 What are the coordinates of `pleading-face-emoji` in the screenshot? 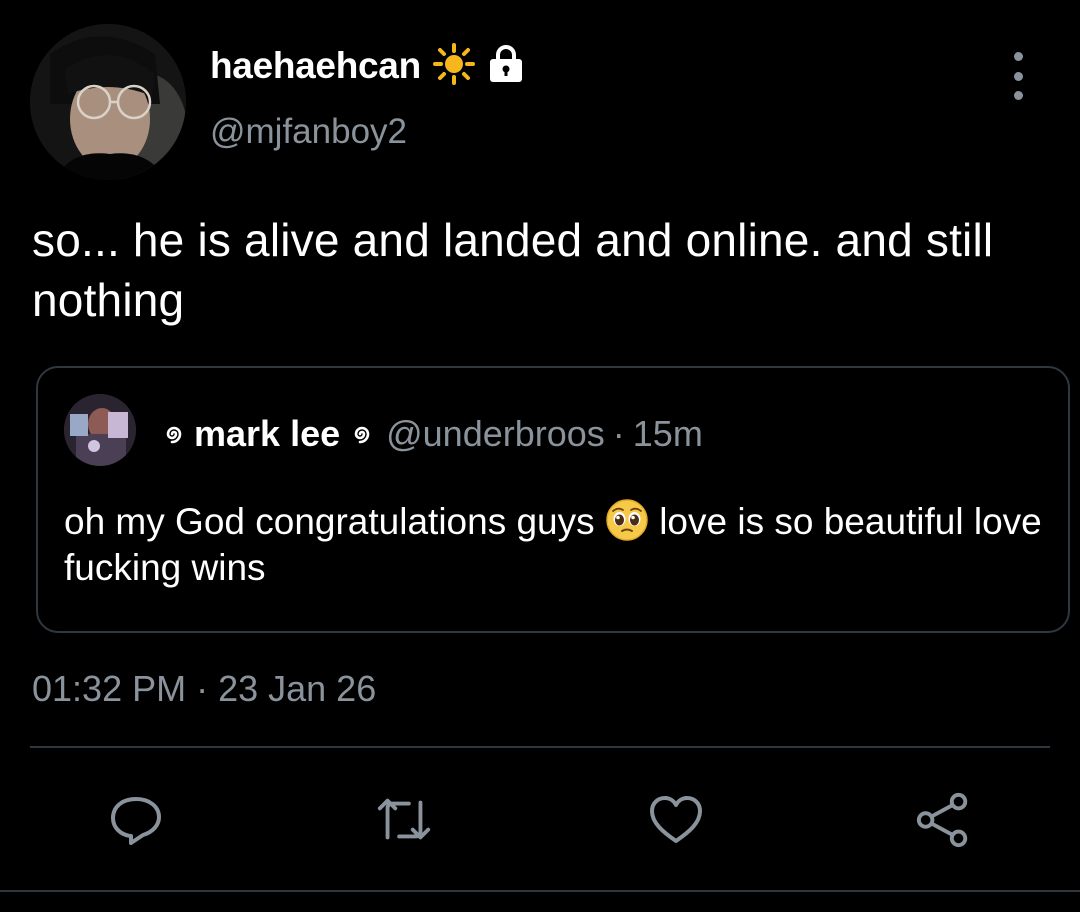 It's located at (627, 520).